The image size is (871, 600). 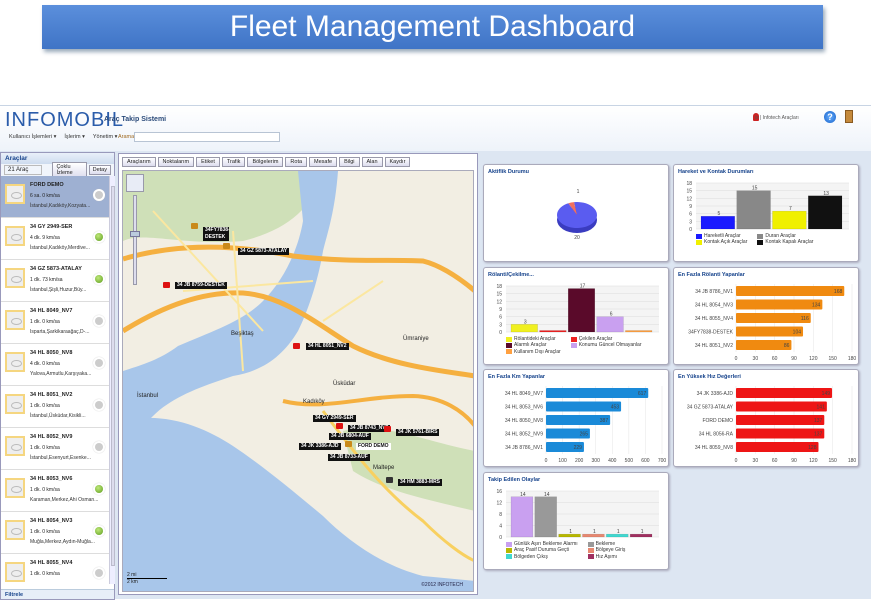 What do you see at coordinates (135, 183) in the screenshot?
I see `pan-control` at bounding box center [135, 183].